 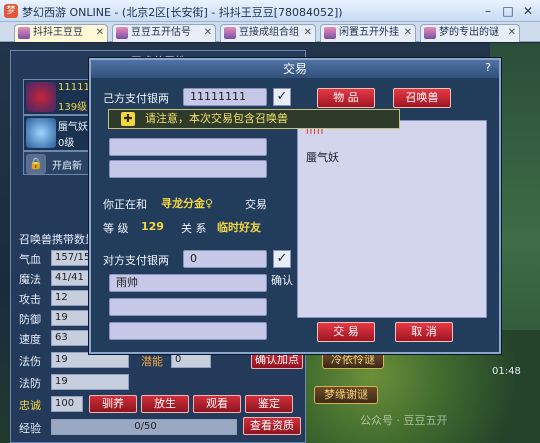 What do you see at coordinates (73, 107) in the screenshot?
I see `pet-slot-level: 139级` at bounding box center [73, 107].